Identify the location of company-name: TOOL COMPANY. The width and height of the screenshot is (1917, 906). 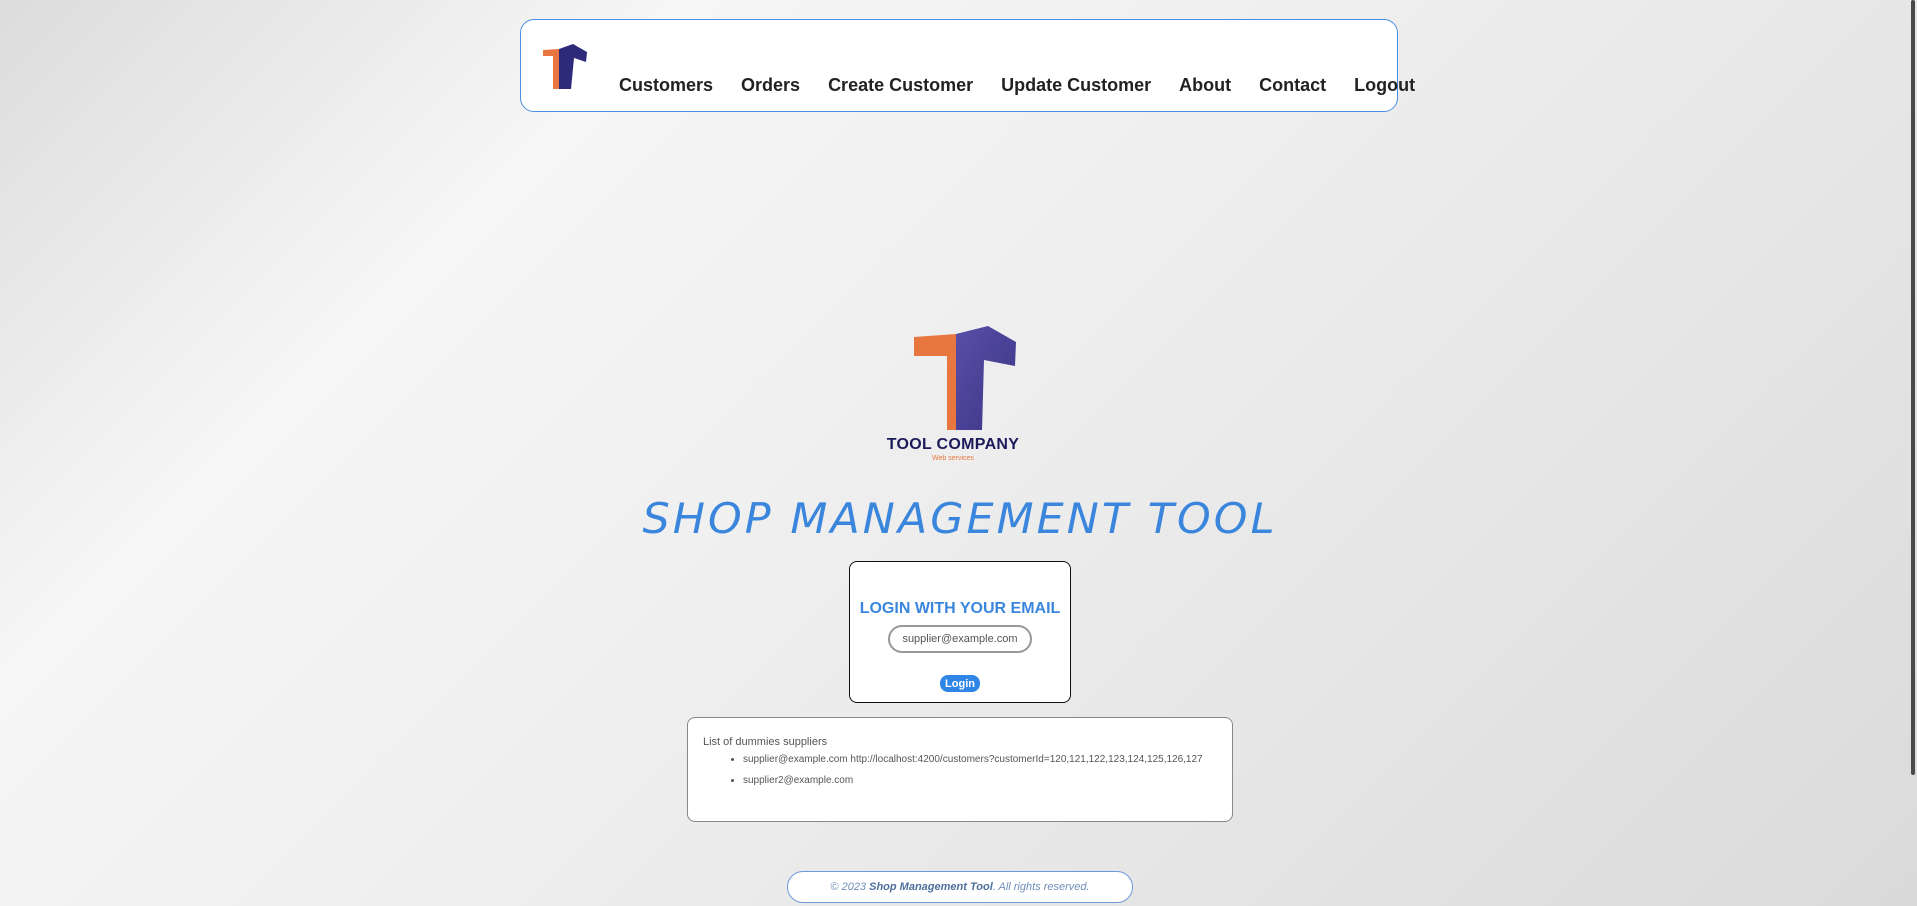
(953, 444).